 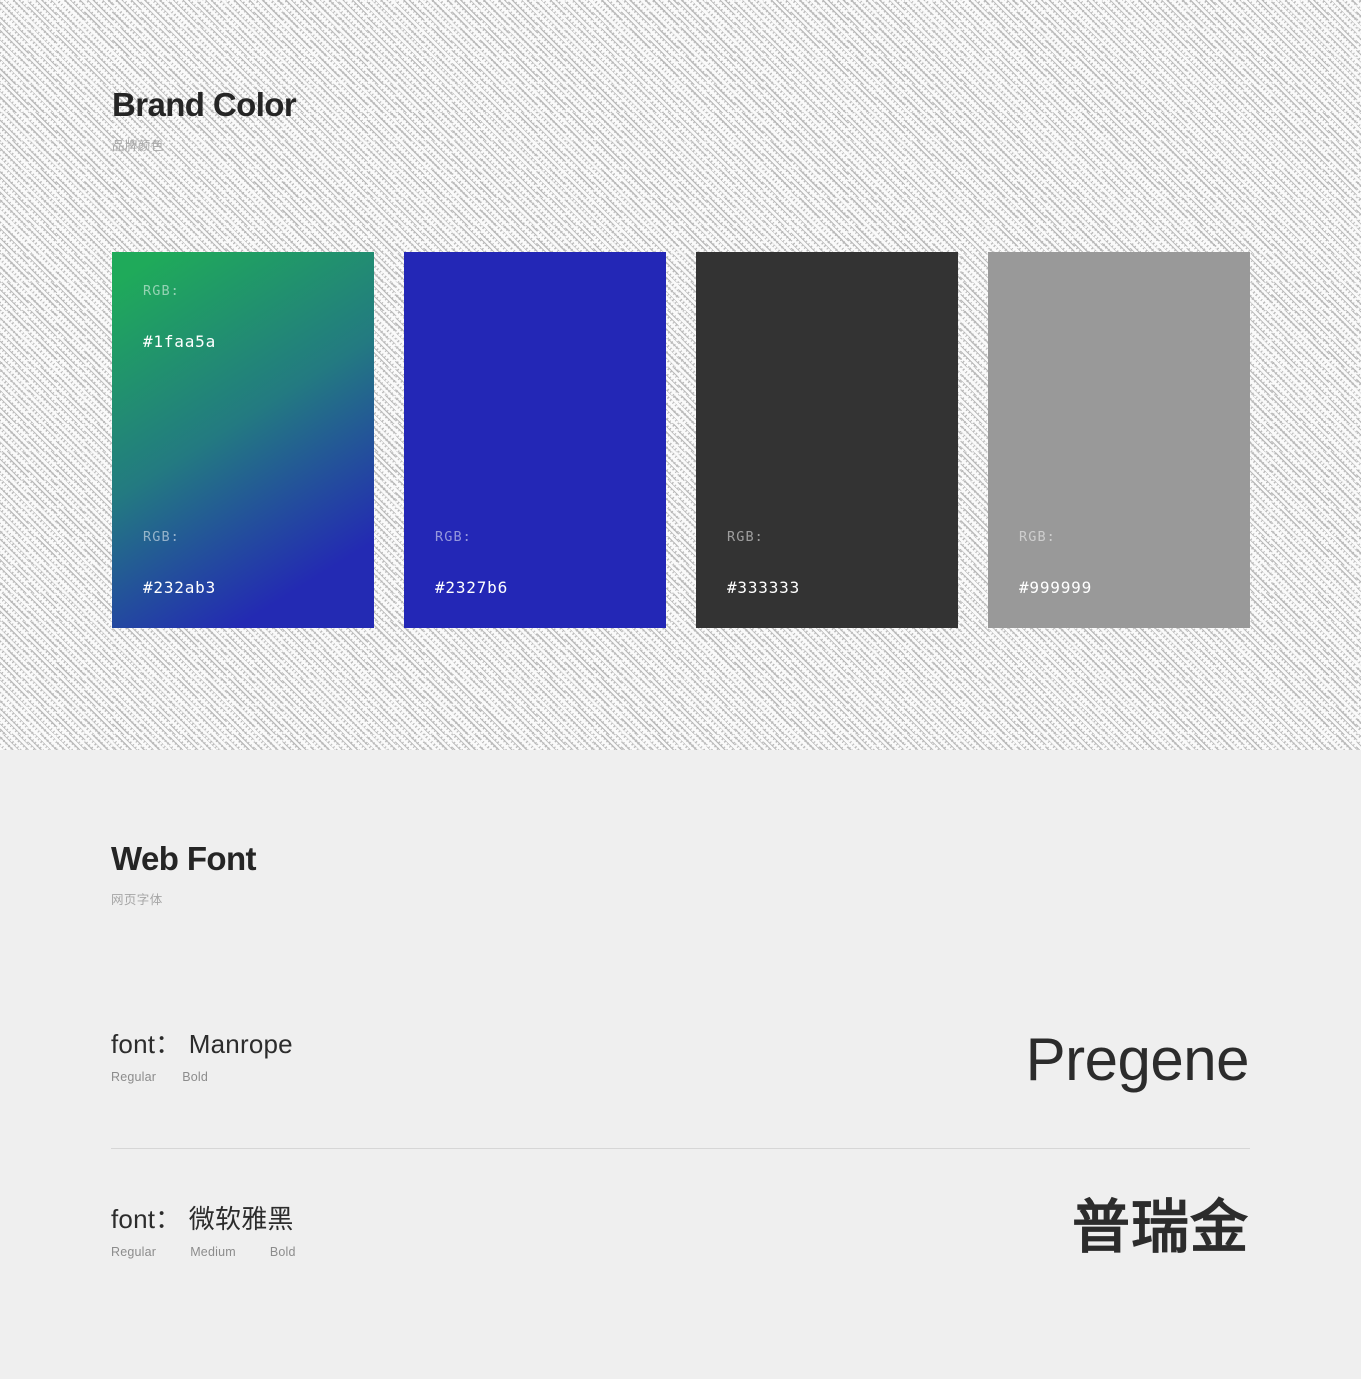 What do you see at coordinates (472, 587) in the screenshot?
I see `rgb-value: #2327b6` at bounding box center [472, 587].